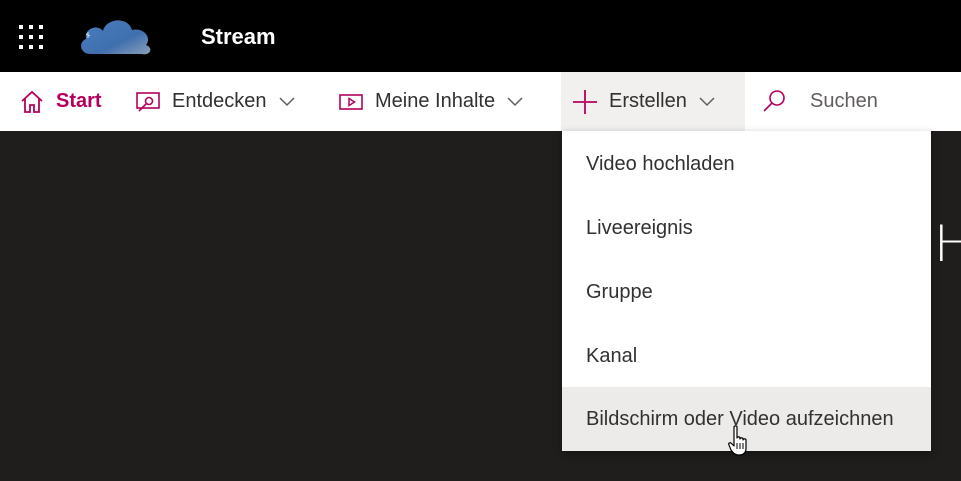  What do you see at coordinates (31, 37) in the screenshot?
I see `app-launcher-icon` at bounding box center [31, 37].